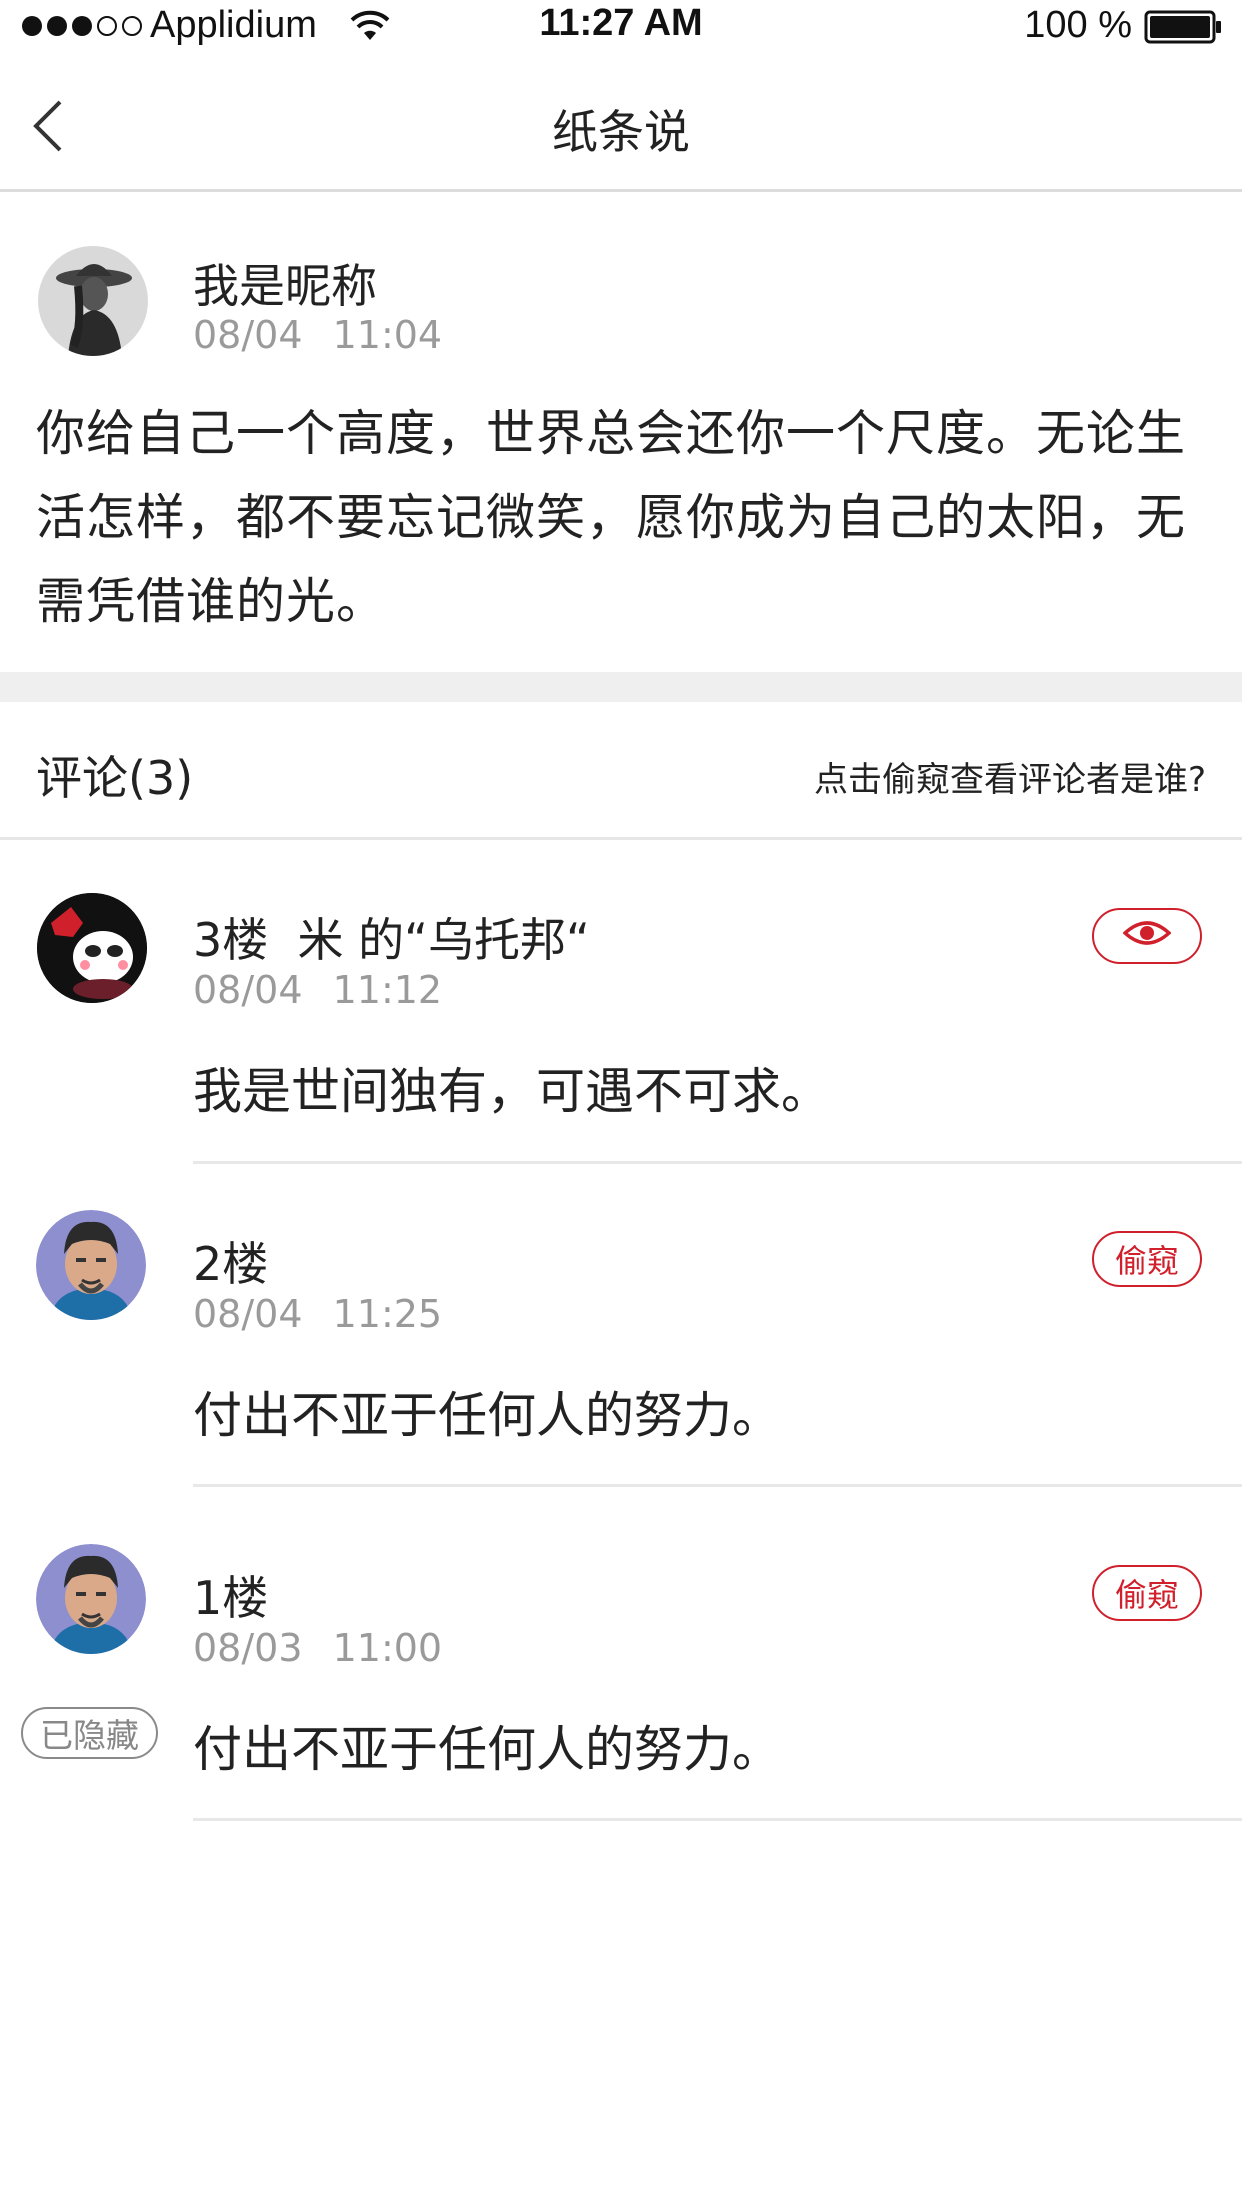 The image size is (1242, 2208). I want to click on post-time: 08/04 11:04, so click(318, 335).